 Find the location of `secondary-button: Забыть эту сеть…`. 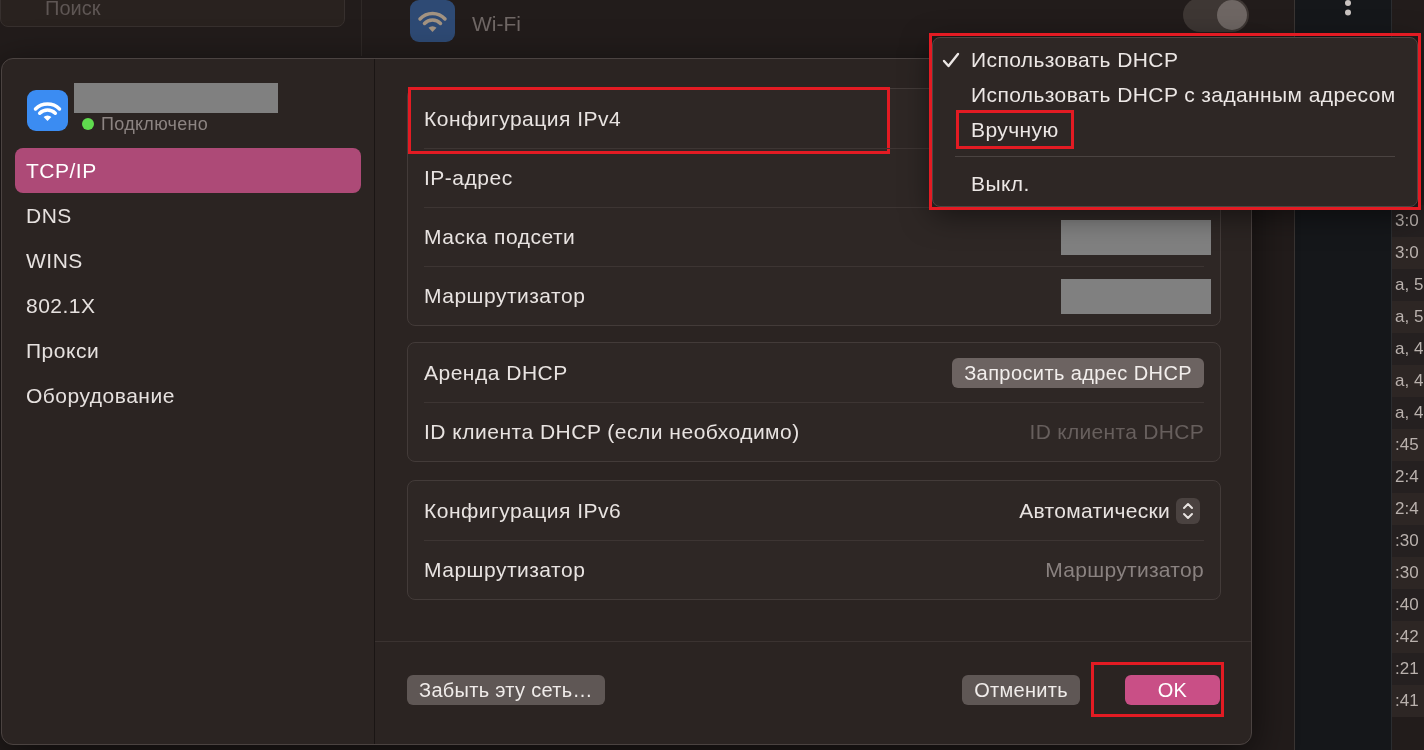

secondary-button: Забыть эту сеть… is located at coordinates (506, 690).